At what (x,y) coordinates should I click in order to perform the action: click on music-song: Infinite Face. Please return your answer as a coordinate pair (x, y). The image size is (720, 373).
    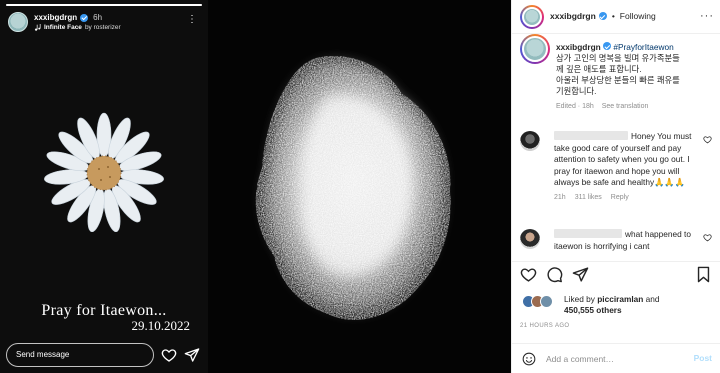
    Looking at the image, I should click on (63, 27).